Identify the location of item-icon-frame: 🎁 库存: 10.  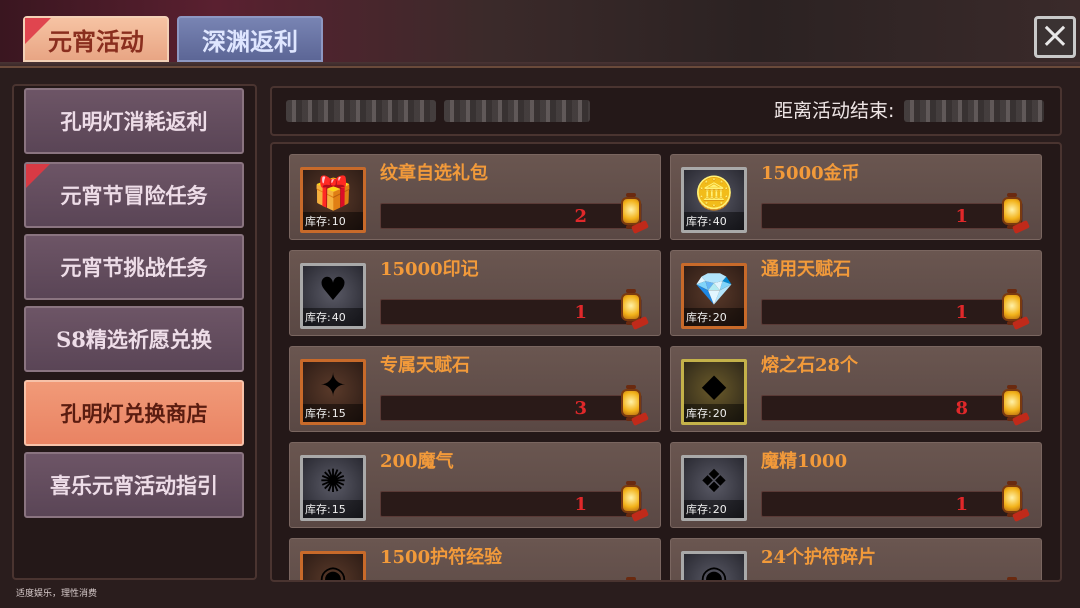
(333, 200).